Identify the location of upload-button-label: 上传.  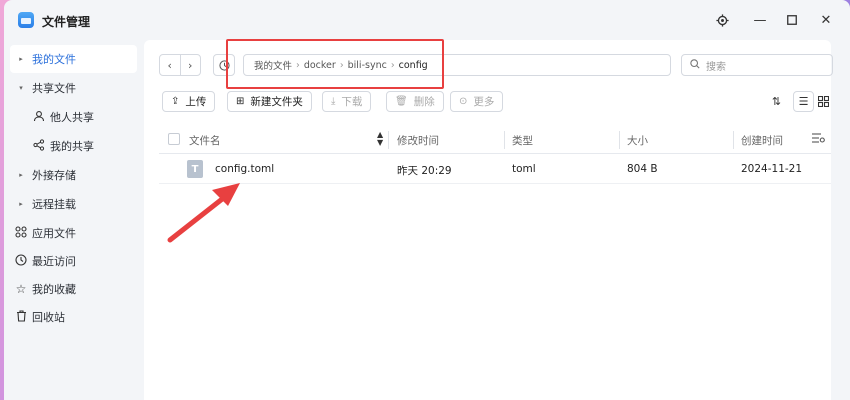
(196, 102).